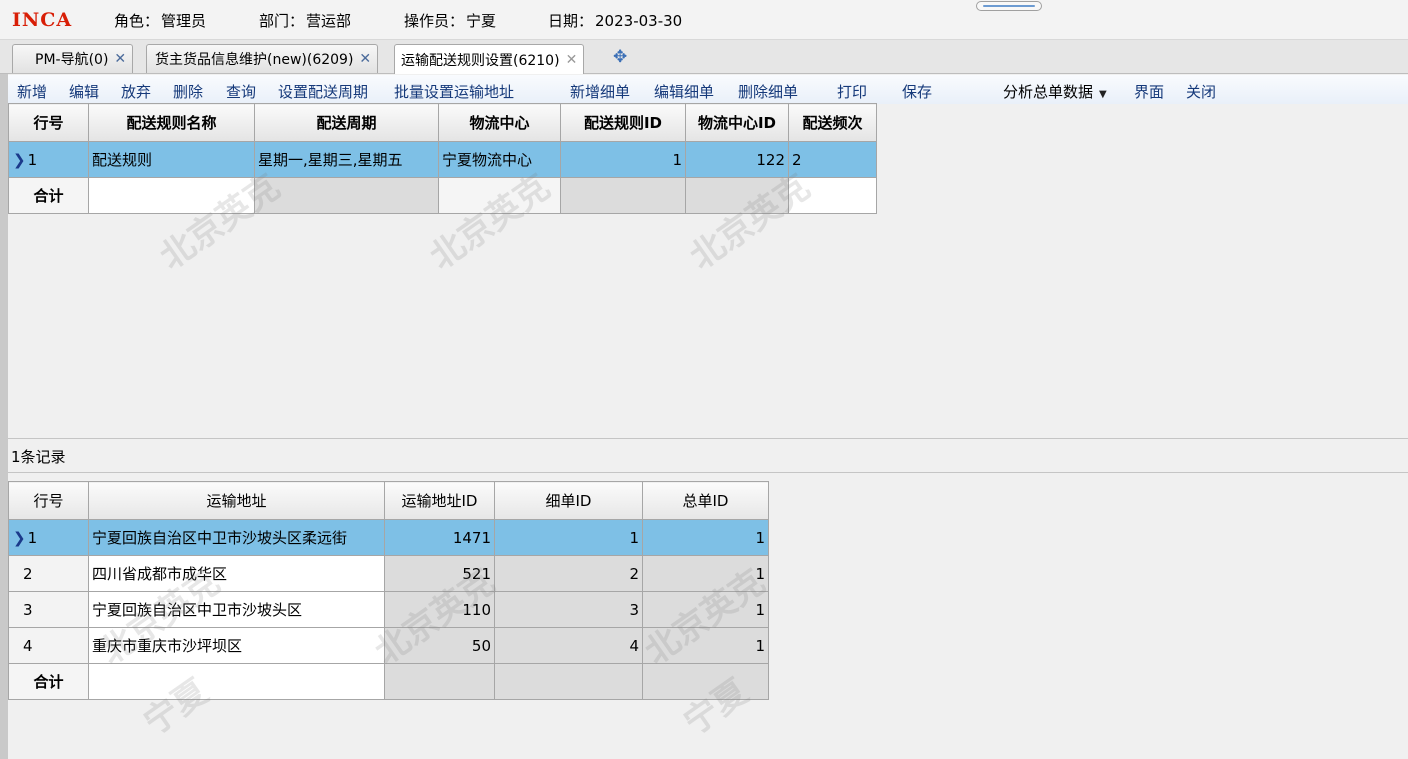 The height and width of the screenshot is (759, 1408). I want to click on row-number-cell: 2, so click(48, 573).